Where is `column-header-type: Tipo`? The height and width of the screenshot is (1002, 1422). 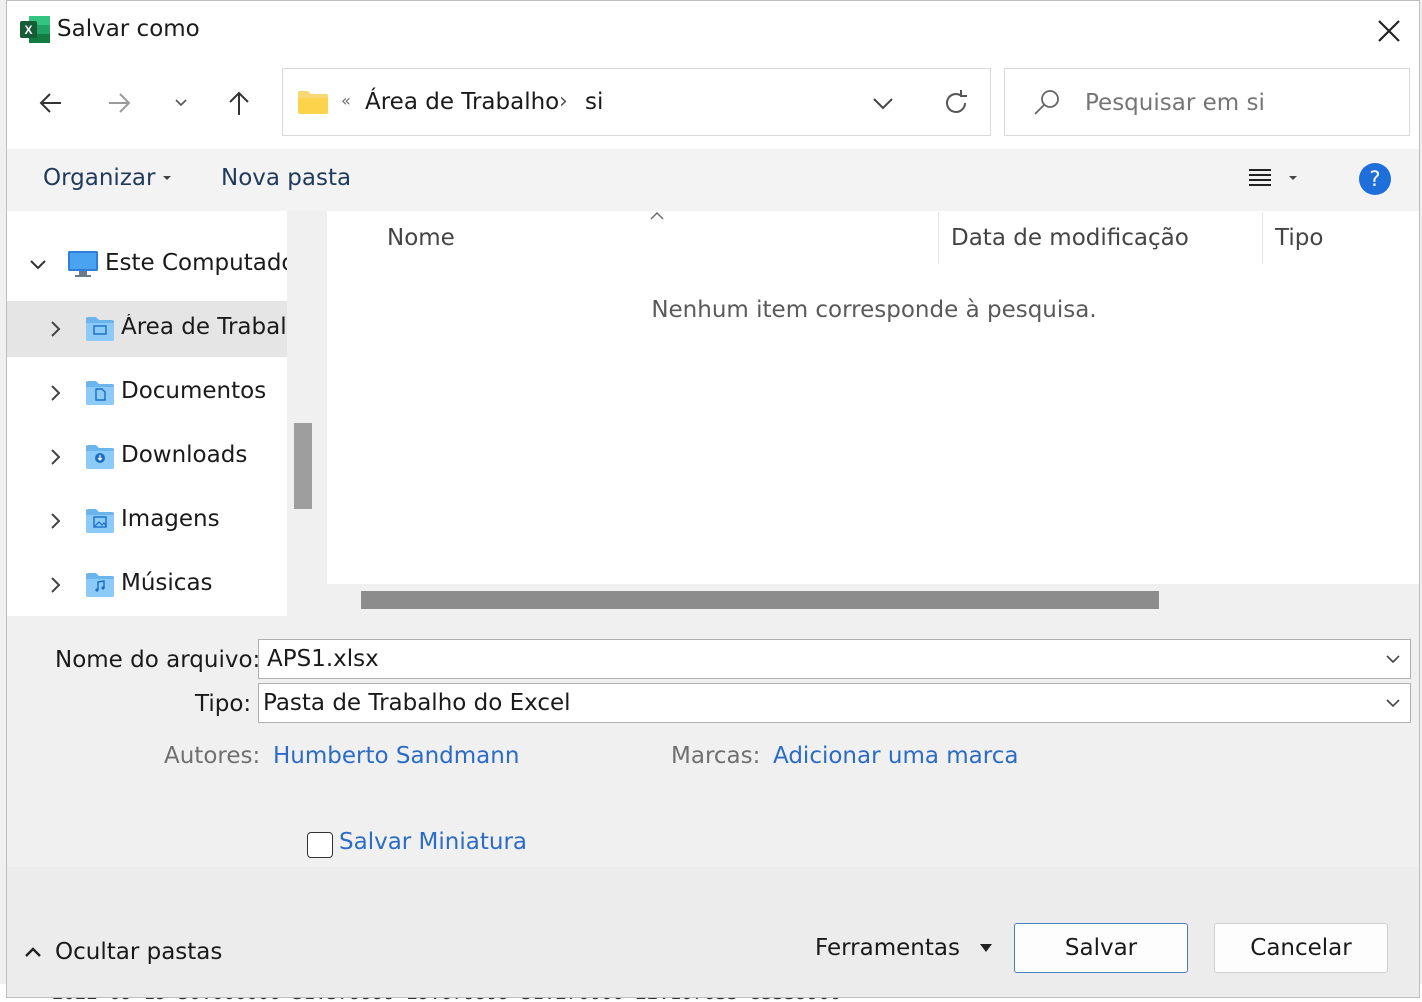
column-header-type: Tipo is located at coordinates (1299, 238).